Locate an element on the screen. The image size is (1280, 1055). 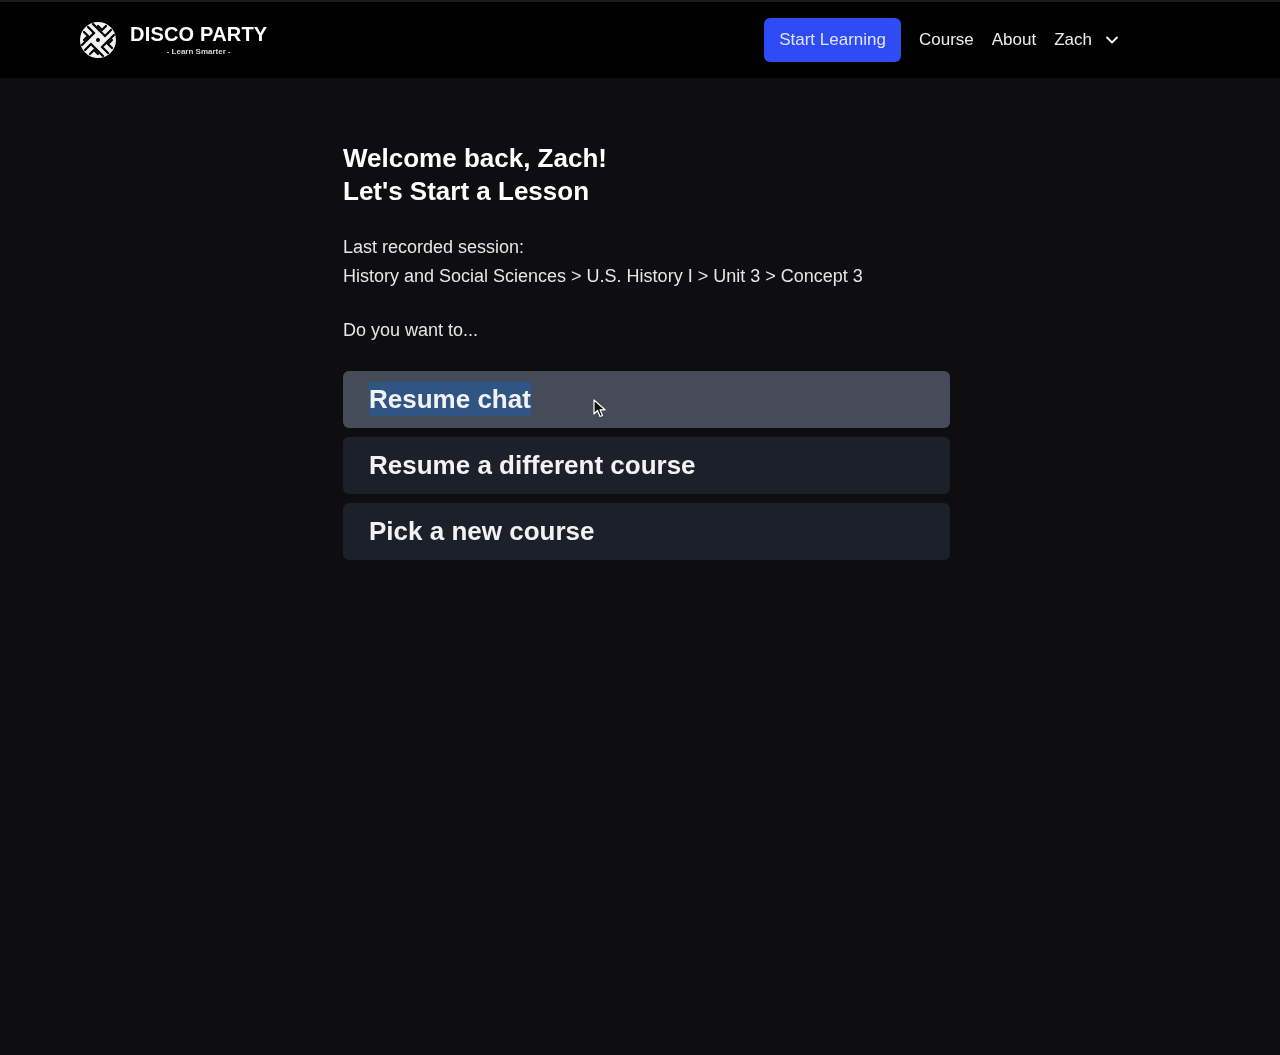
session-breadcrumb: History and Social Sciences > U.S. History I > Unit 3 > Concept 3 is located at coordinates (603, 276).